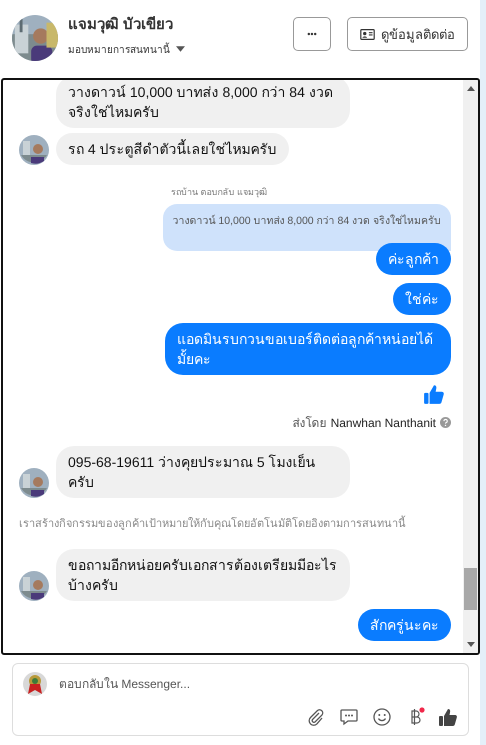  What do you see at coordinates (470, 644) in the screenshot?
I see `scroll-down-icon` at bounding box center [470, 644].